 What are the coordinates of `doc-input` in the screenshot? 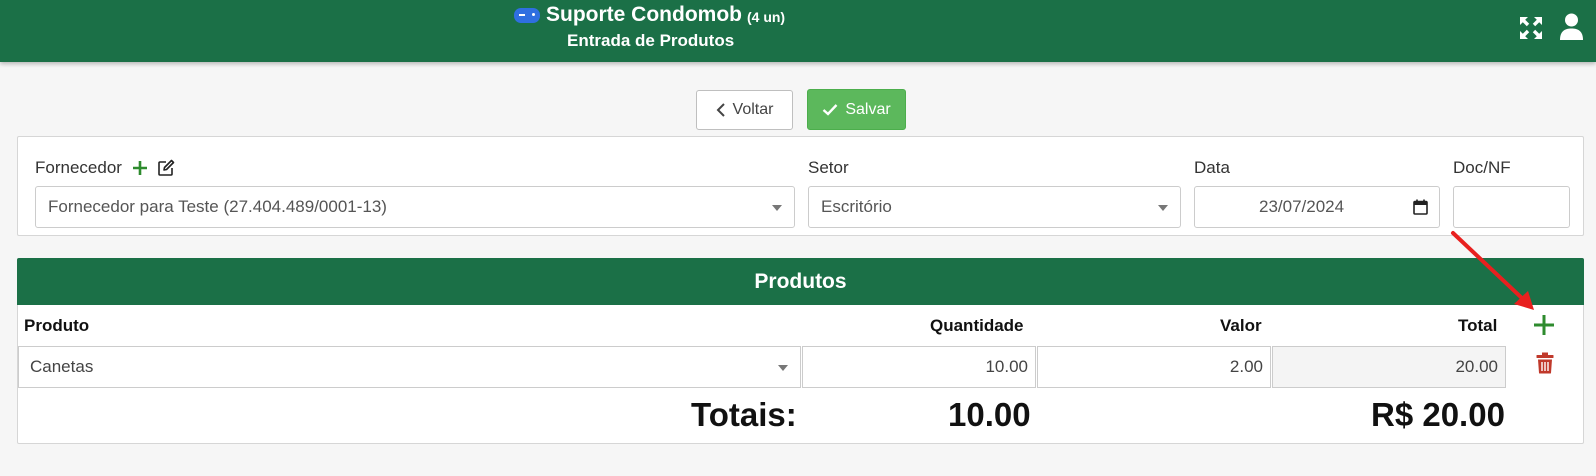 It's located at (1511, 207).